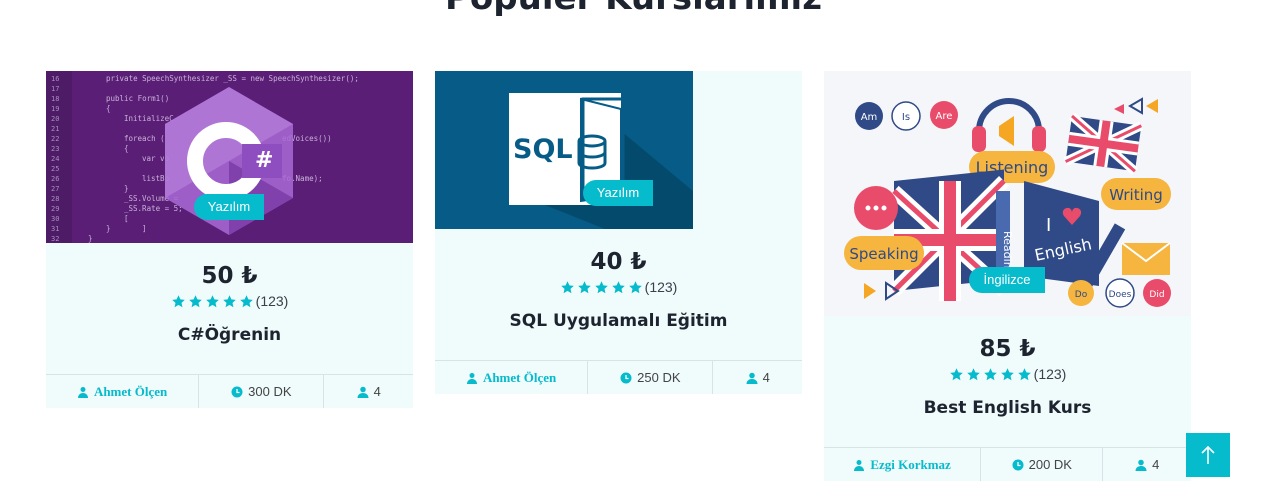 This screenshot has width=1267, height=496. Describe the element at coordinates (229, 335) in the screenshot. I see `course-title: C#Öğrenin` at that location.